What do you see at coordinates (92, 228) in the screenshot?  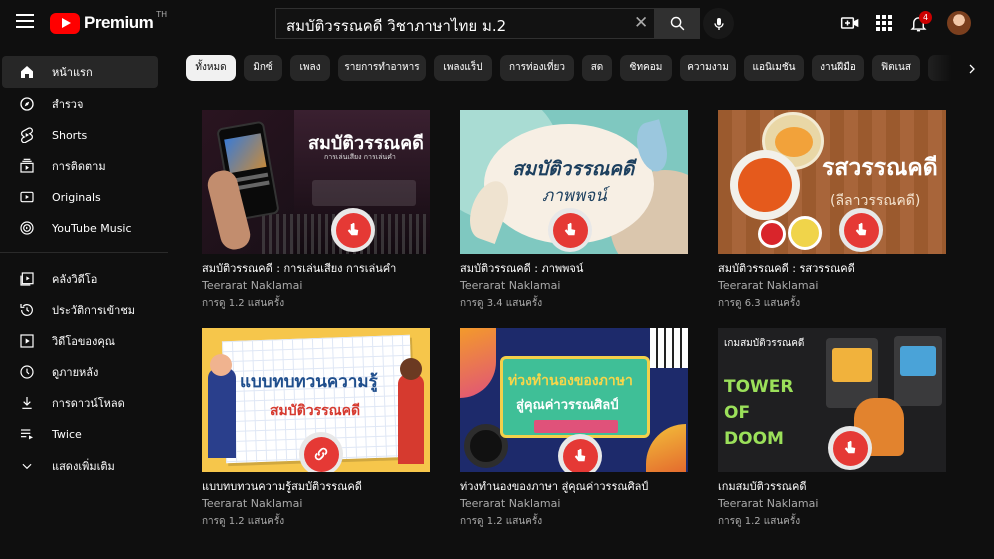 I see `sidebar-item-label: YouTube Music` at bounding box center [92, 228].